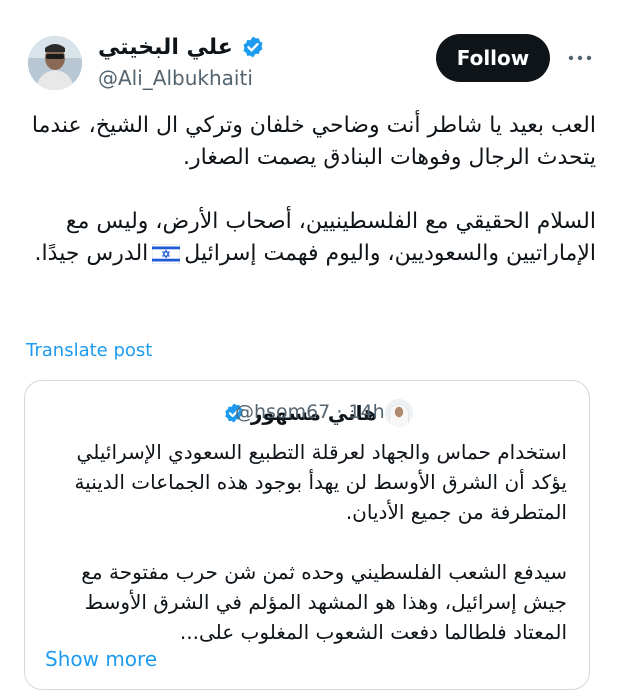  I want to click on more-options-button, so click(580, 58).